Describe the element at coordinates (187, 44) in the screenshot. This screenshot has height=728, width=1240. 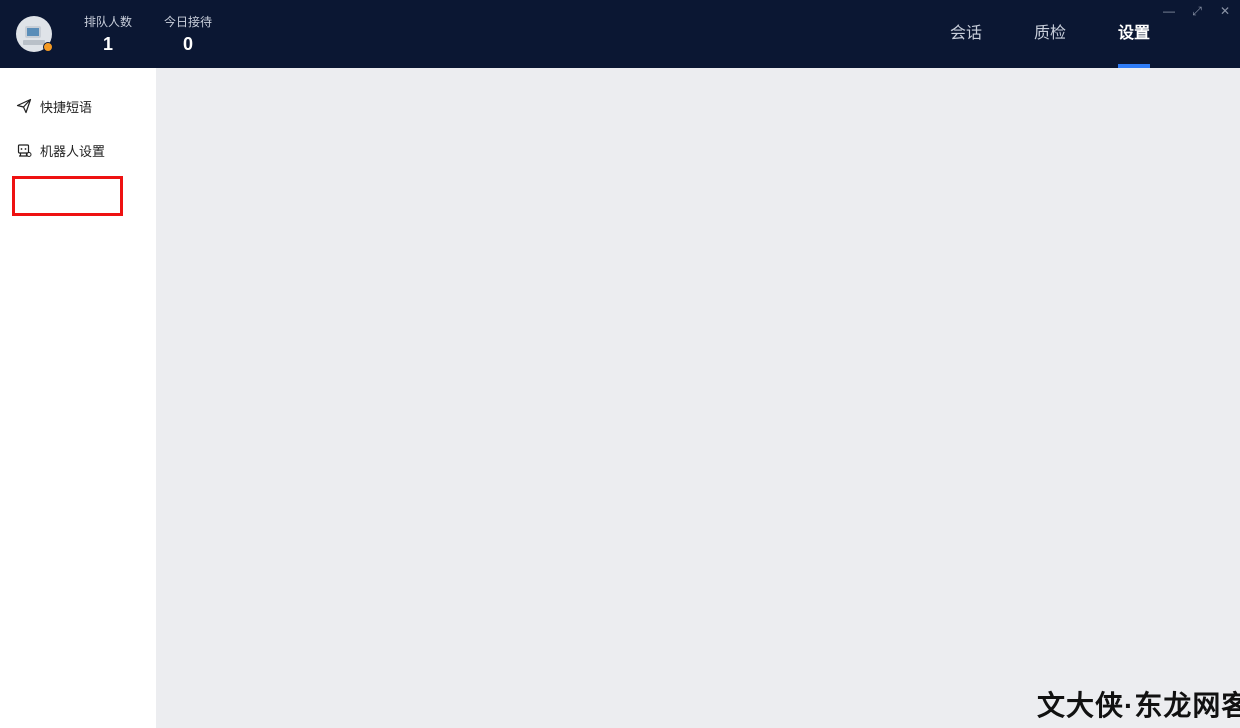
I see `today-served-value: 0` at that location.